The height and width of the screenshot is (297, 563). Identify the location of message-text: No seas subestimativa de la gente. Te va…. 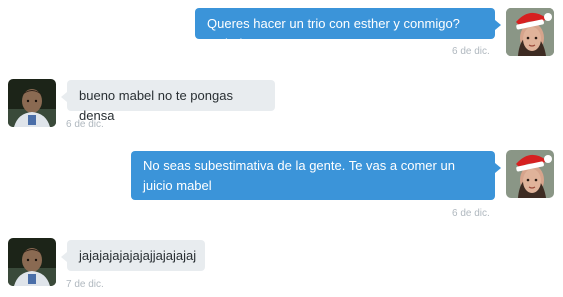
(299, 175).